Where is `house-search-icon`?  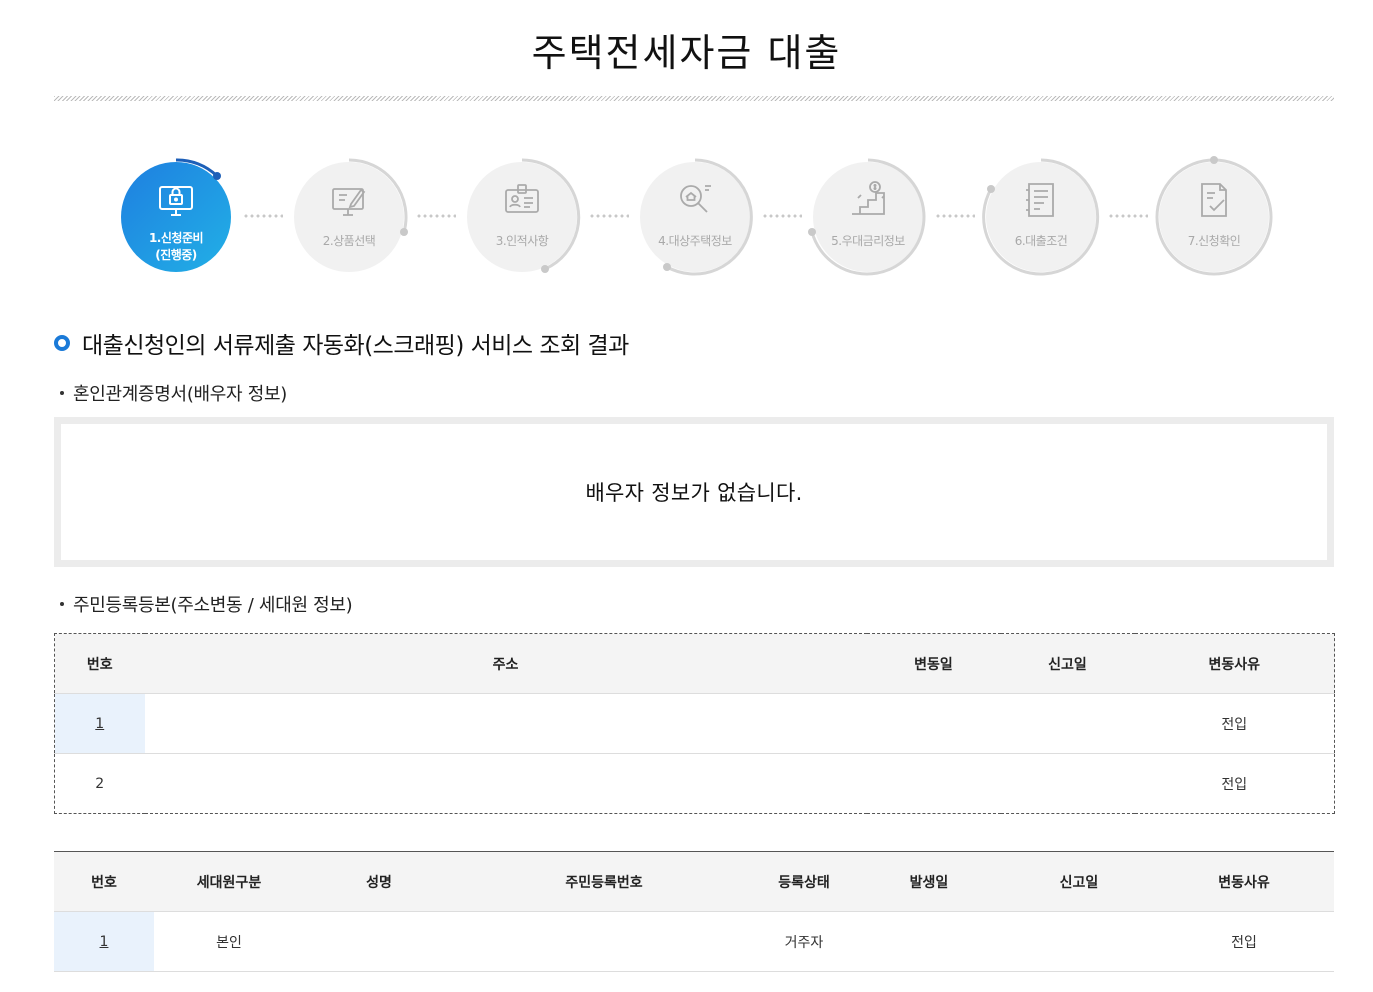
house-search-icon is located at coordinates (695, 199).